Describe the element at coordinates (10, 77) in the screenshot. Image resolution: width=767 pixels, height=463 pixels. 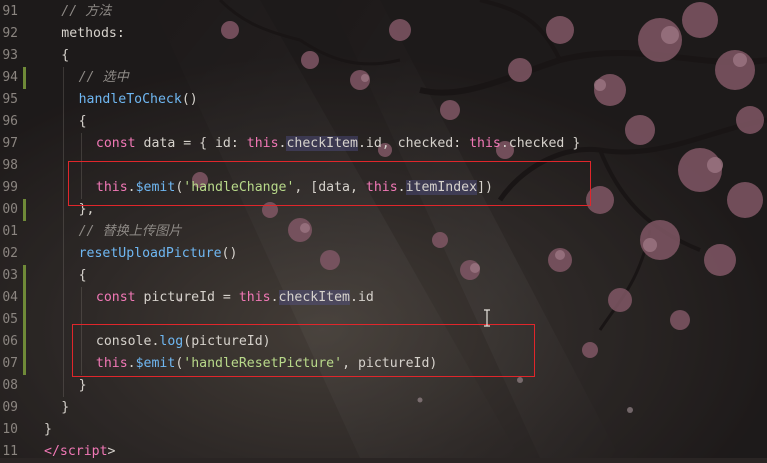
I see `line-number: 94` at that location.